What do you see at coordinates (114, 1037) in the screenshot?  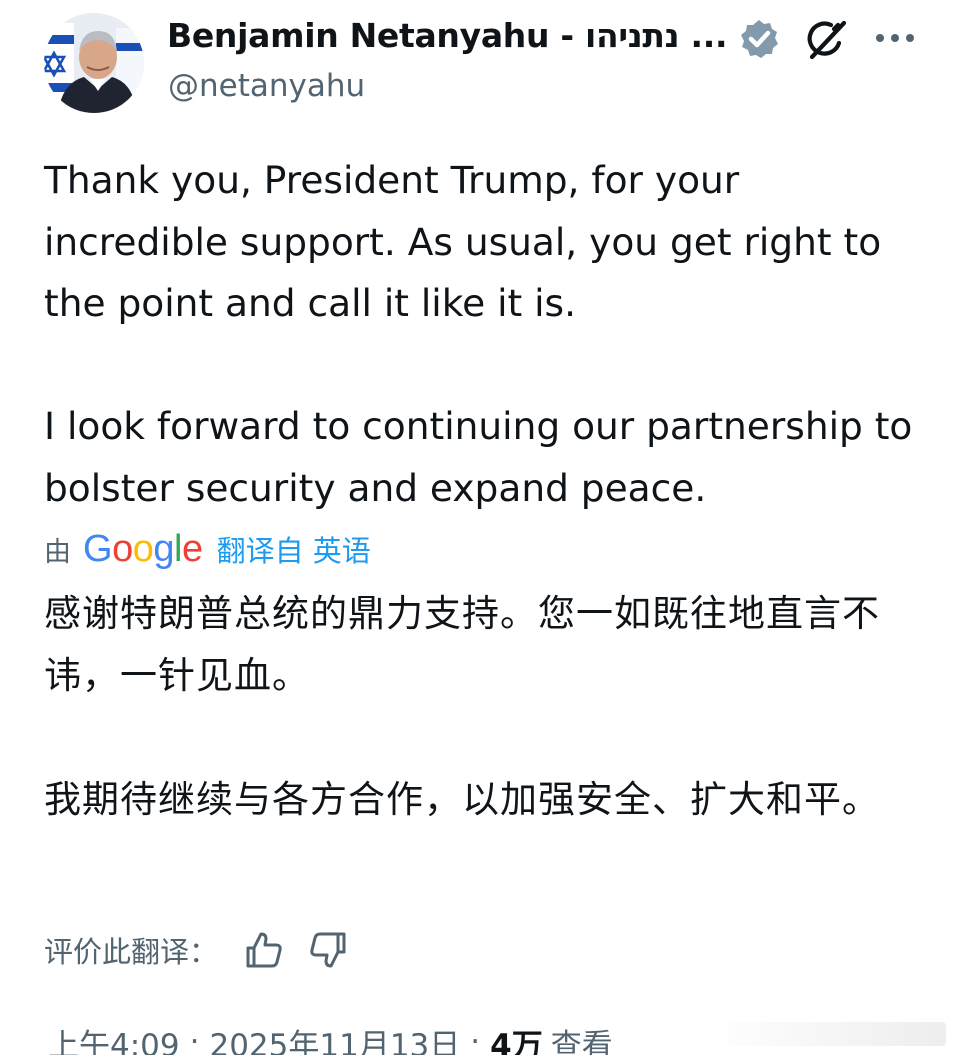 I see `tweet-time: 上午4:09` at bounding box center [114, 1037].